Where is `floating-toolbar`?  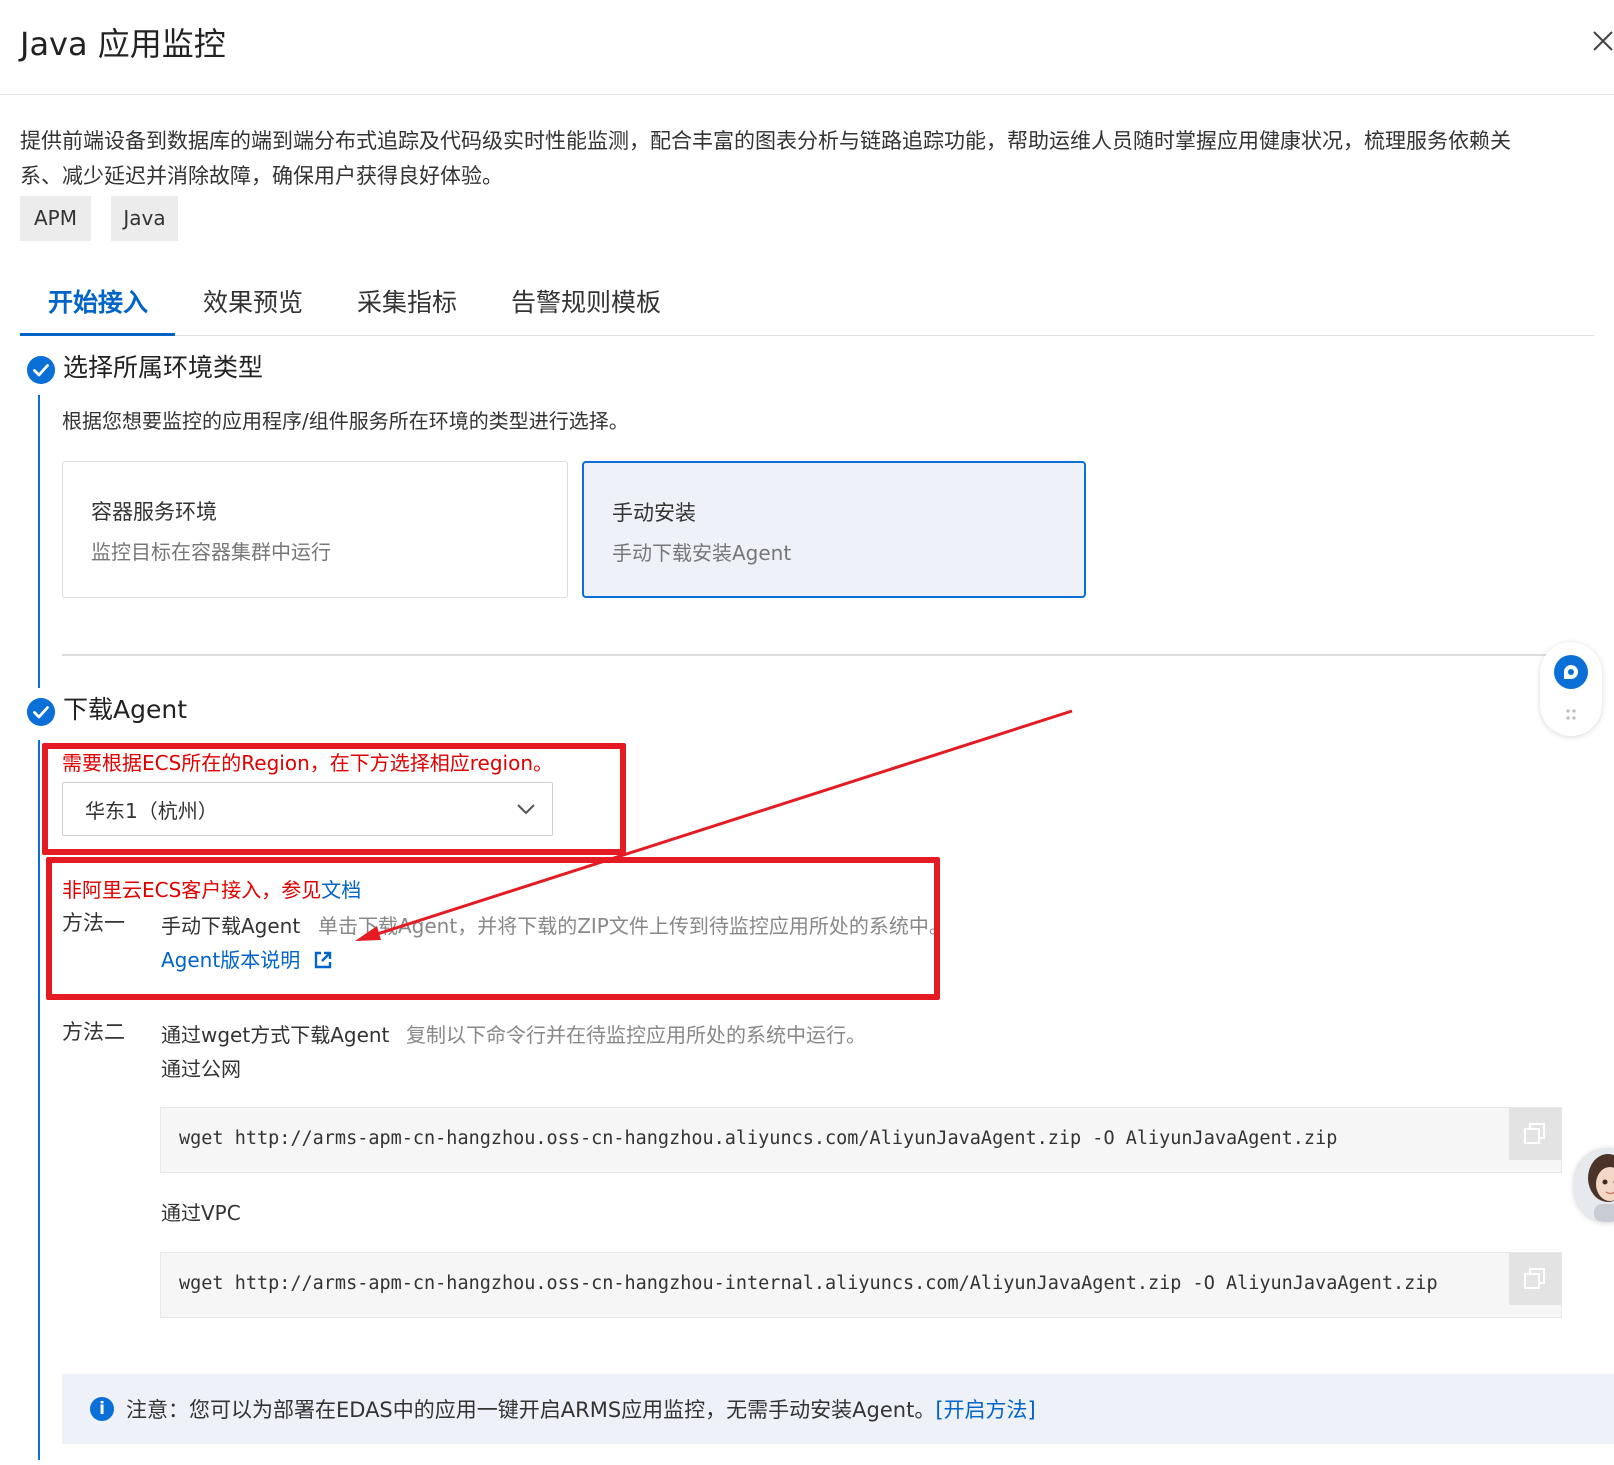
floating-toolbar is located at coordinates (1571, 689).